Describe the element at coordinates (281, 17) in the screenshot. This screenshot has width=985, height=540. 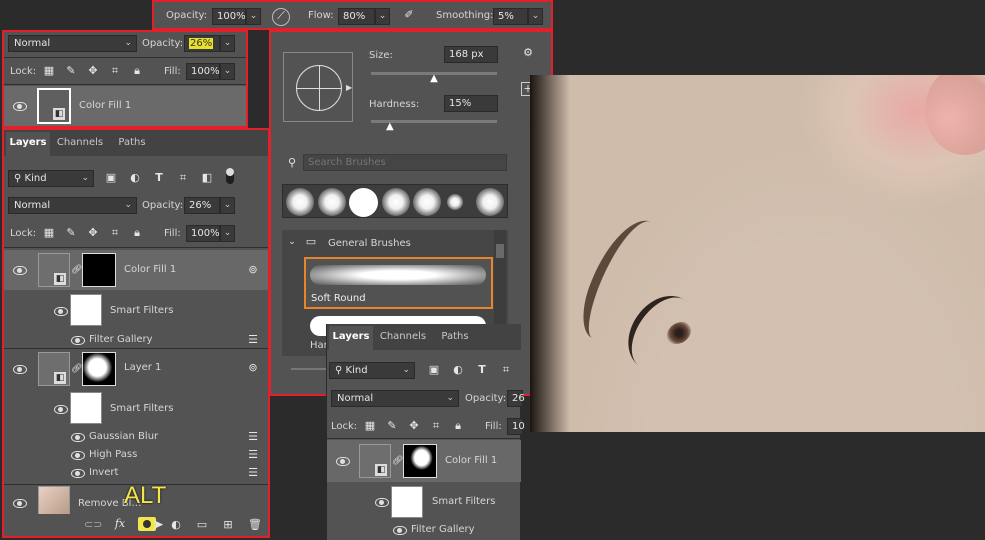
I see `pressure-opacity-icon: ⟋` at that location.